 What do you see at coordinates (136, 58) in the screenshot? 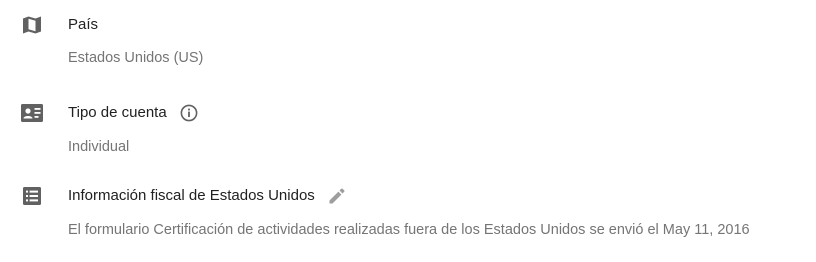
I see `country-value: Estados Unidos (US)` at bounding box center [136, 58].